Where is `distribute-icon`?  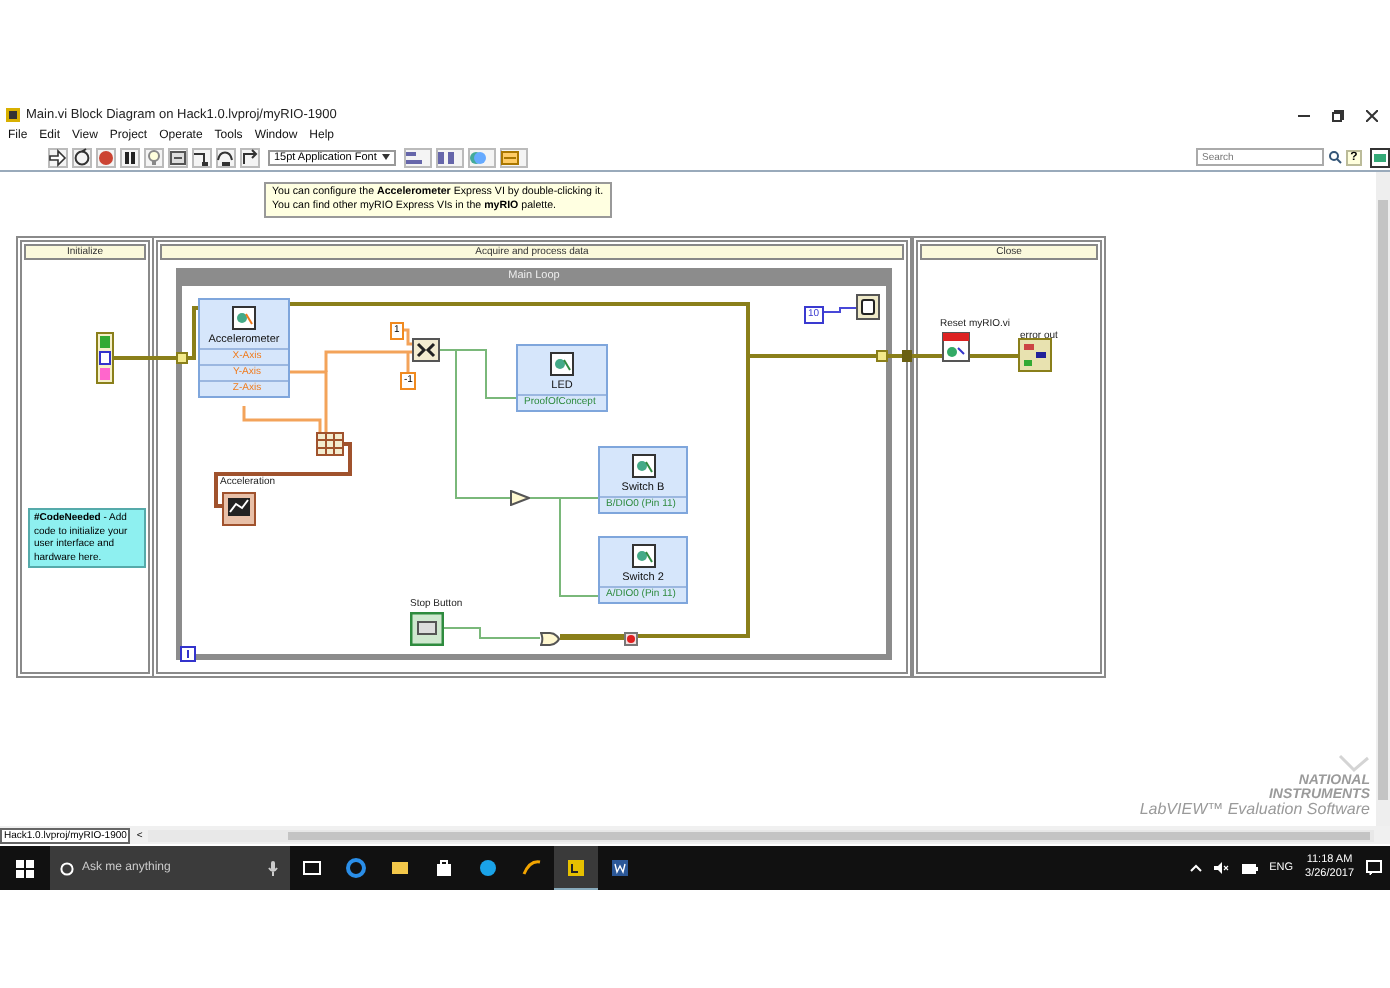
distribute-icon is located at coordinates (450, 157).